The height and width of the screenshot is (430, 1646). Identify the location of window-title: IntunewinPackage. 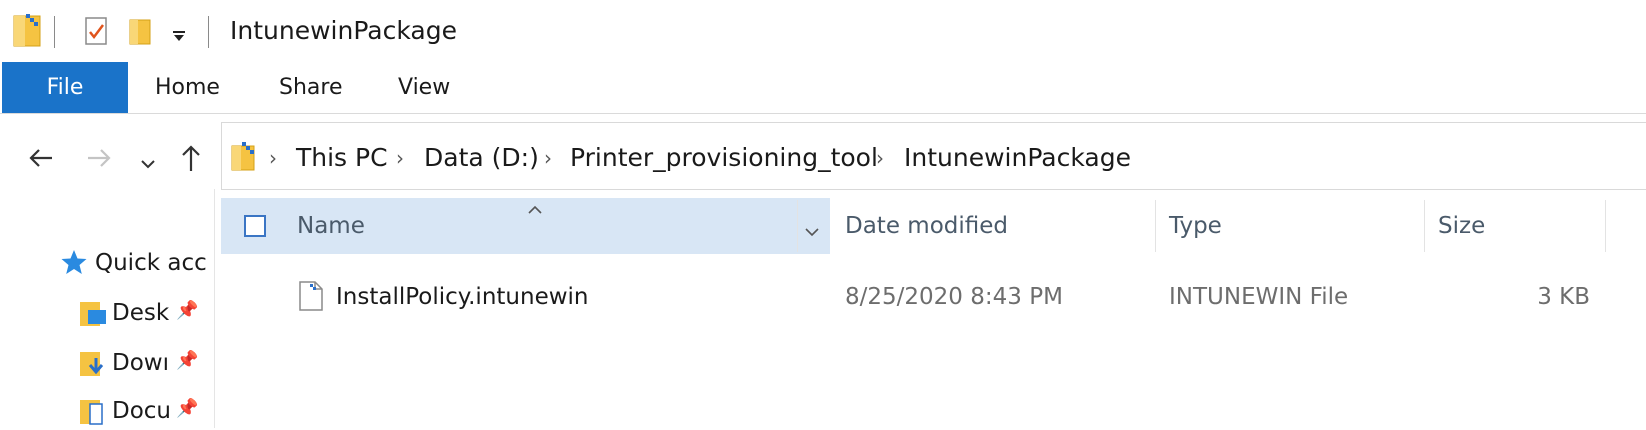
(343, 30).